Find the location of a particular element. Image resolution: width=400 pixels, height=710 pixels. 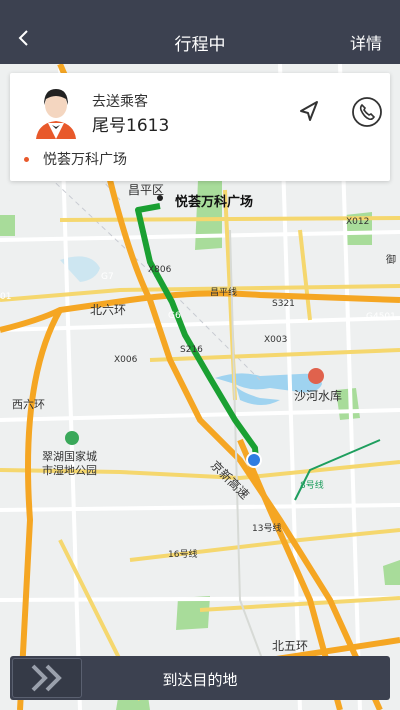

map-destination-label: 悦荟万科广场 is located at coordinates (214, 202).